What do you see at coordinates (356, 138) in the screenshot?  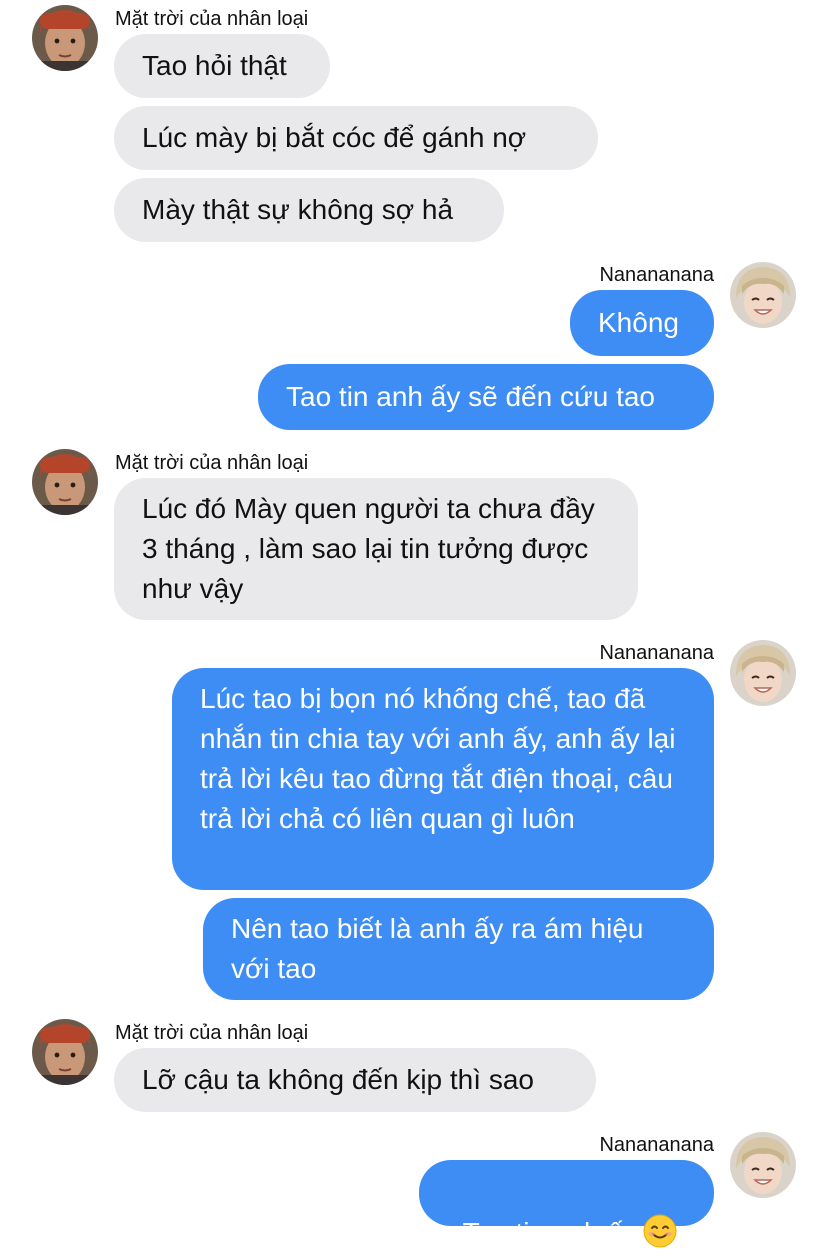 I see `message-bubble-incoming: Lúc mày bị bắt cóc để gánh nợ` at bounding box center [356, 138].